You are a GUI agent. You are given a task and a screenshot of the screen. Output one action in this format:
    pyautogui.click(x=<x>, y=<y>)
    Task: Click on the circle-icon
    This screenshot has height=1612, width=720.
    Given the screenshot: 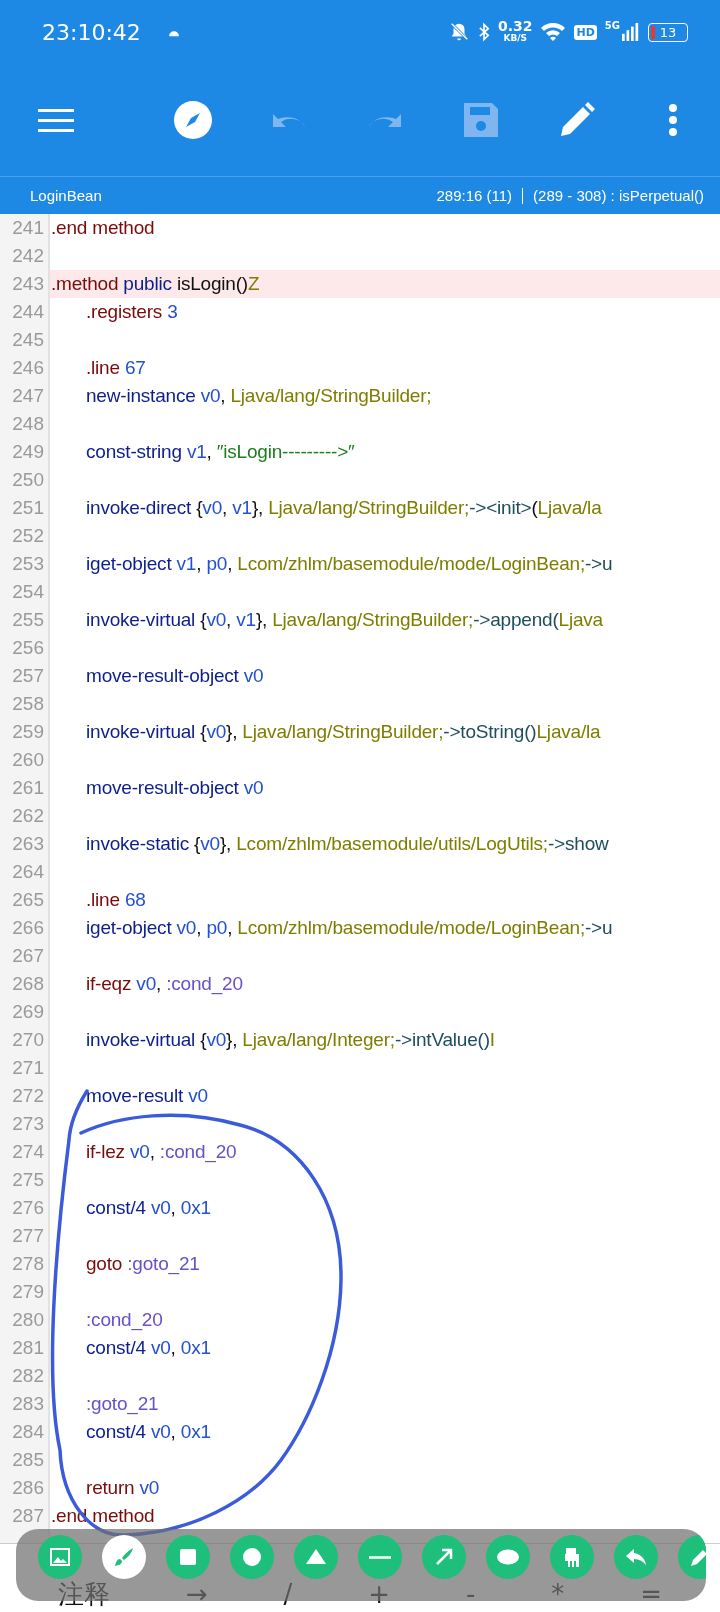 What is the action you would take?
    pyautogui.click(x=252, y=1557)
    